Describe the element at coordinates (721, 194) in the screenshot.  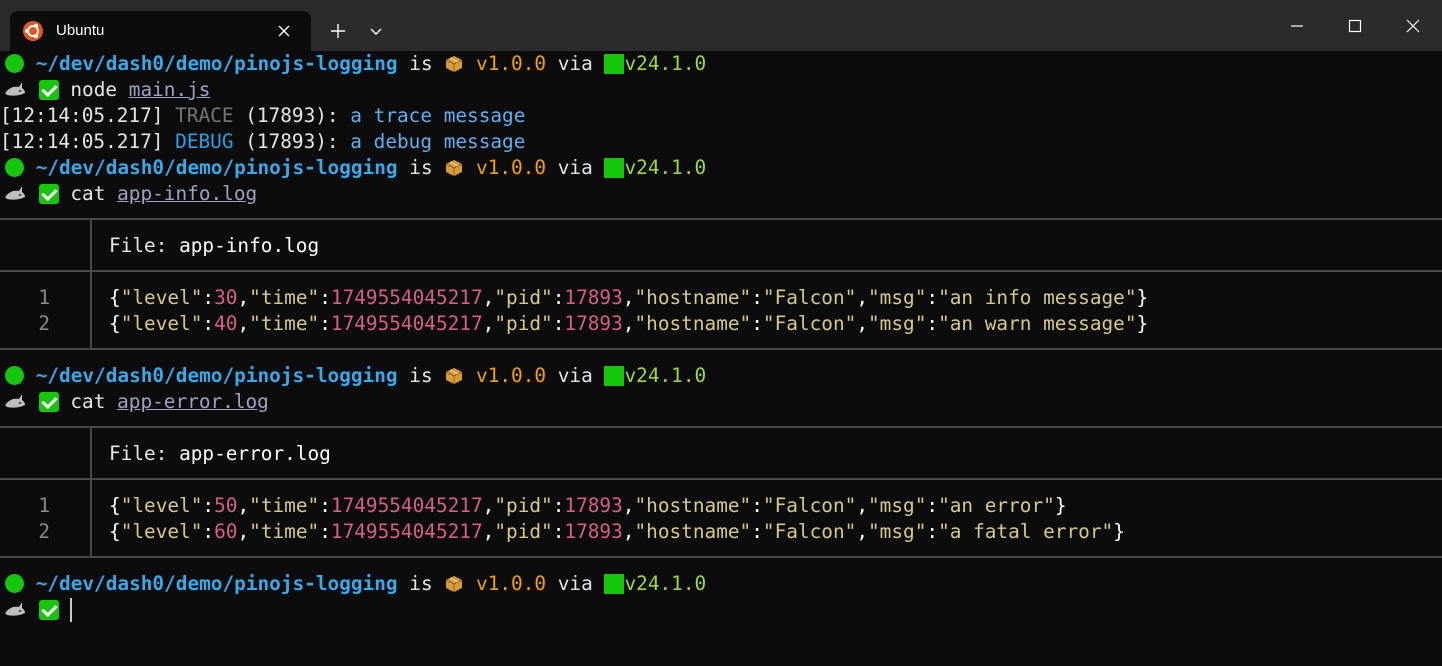
I see `command-line: cat app-info.log` at that location.